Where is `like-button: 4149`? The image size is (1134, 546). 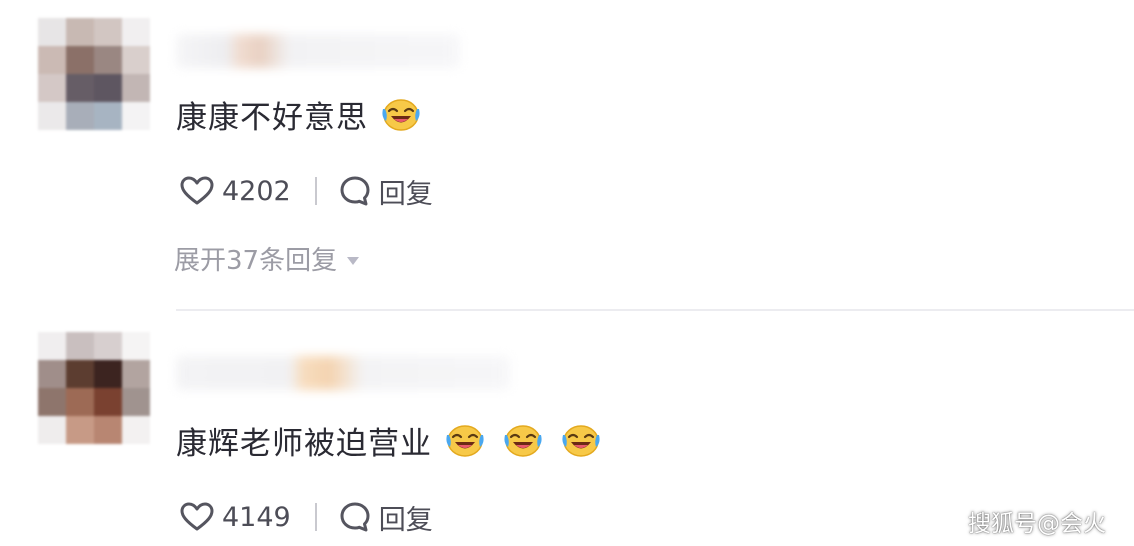 like-button: 4149 is located at coordinates (235, 517).